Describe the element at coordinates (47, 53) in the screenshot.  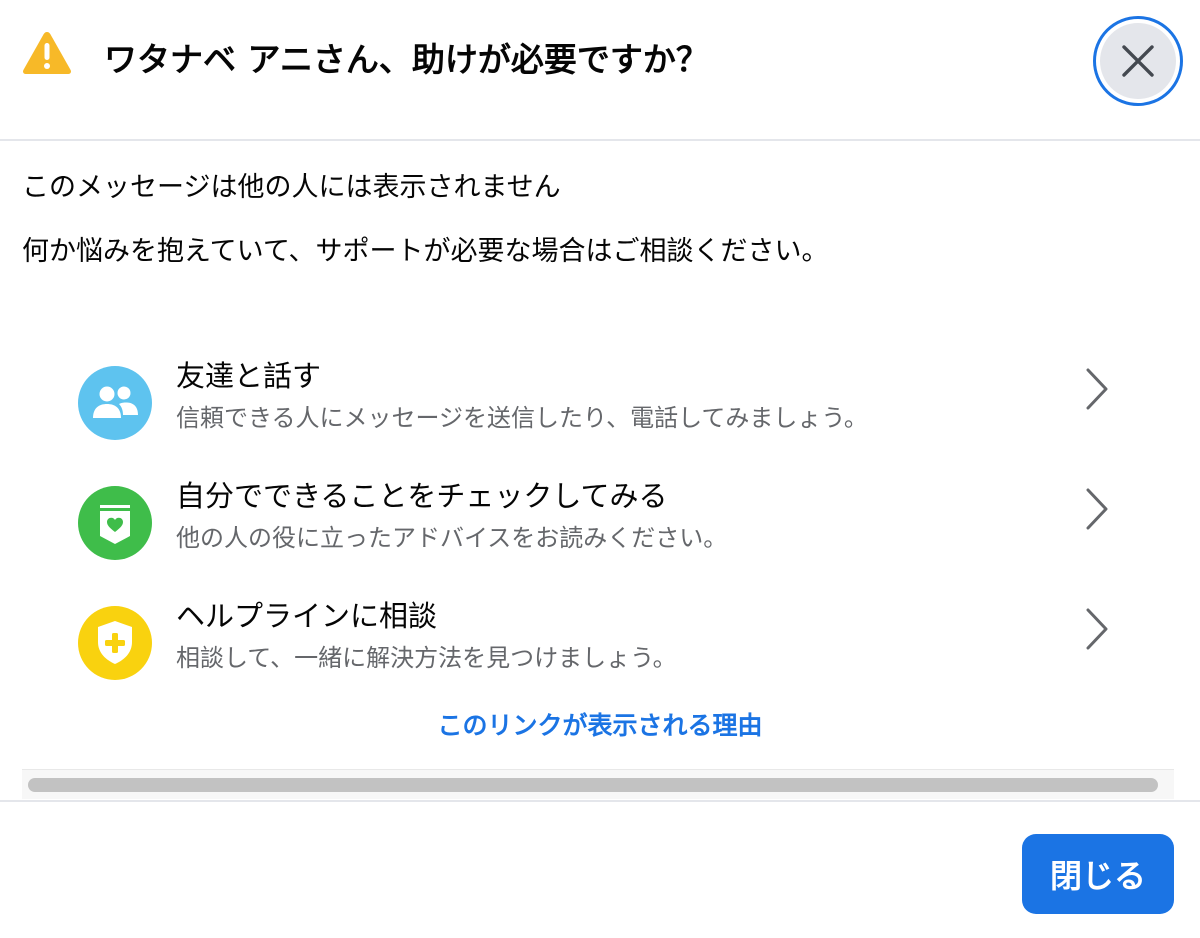
I see `warning-triangle-icon` at that location.